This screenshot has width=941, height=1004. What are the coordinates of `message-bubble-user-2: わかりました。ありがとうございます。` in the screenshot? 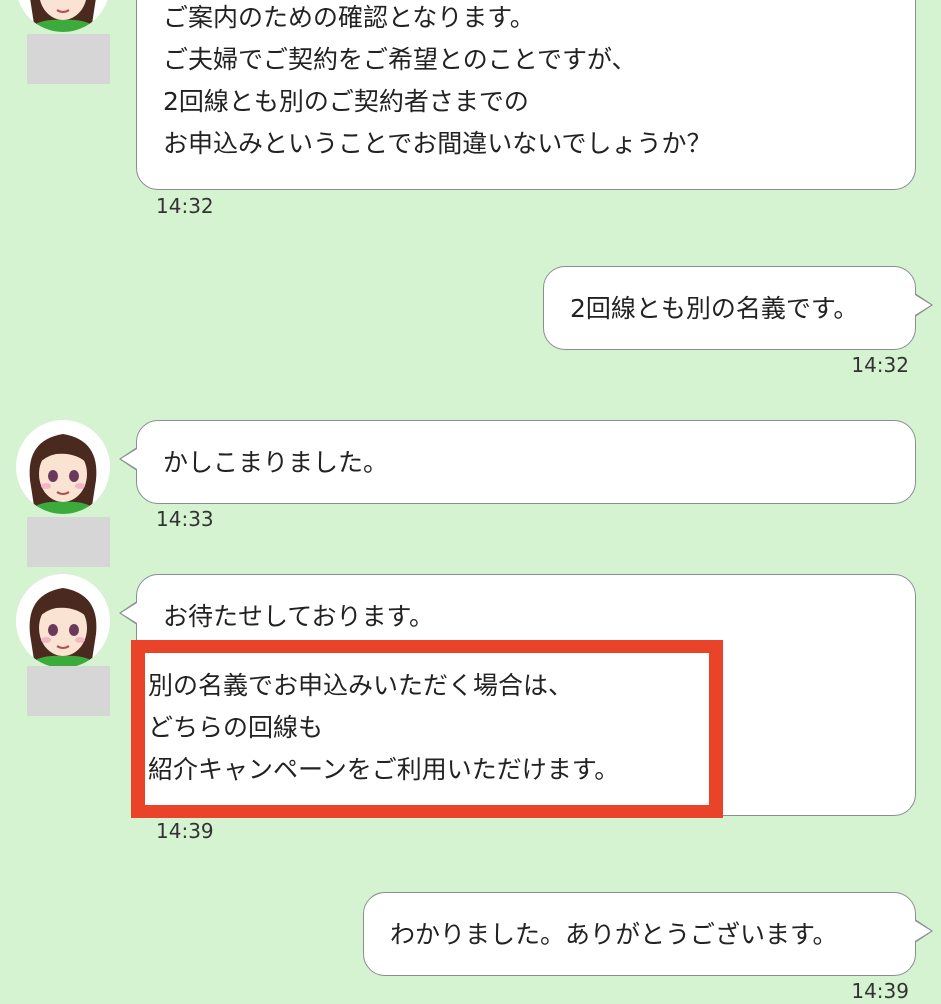 It's located at (648, 934).